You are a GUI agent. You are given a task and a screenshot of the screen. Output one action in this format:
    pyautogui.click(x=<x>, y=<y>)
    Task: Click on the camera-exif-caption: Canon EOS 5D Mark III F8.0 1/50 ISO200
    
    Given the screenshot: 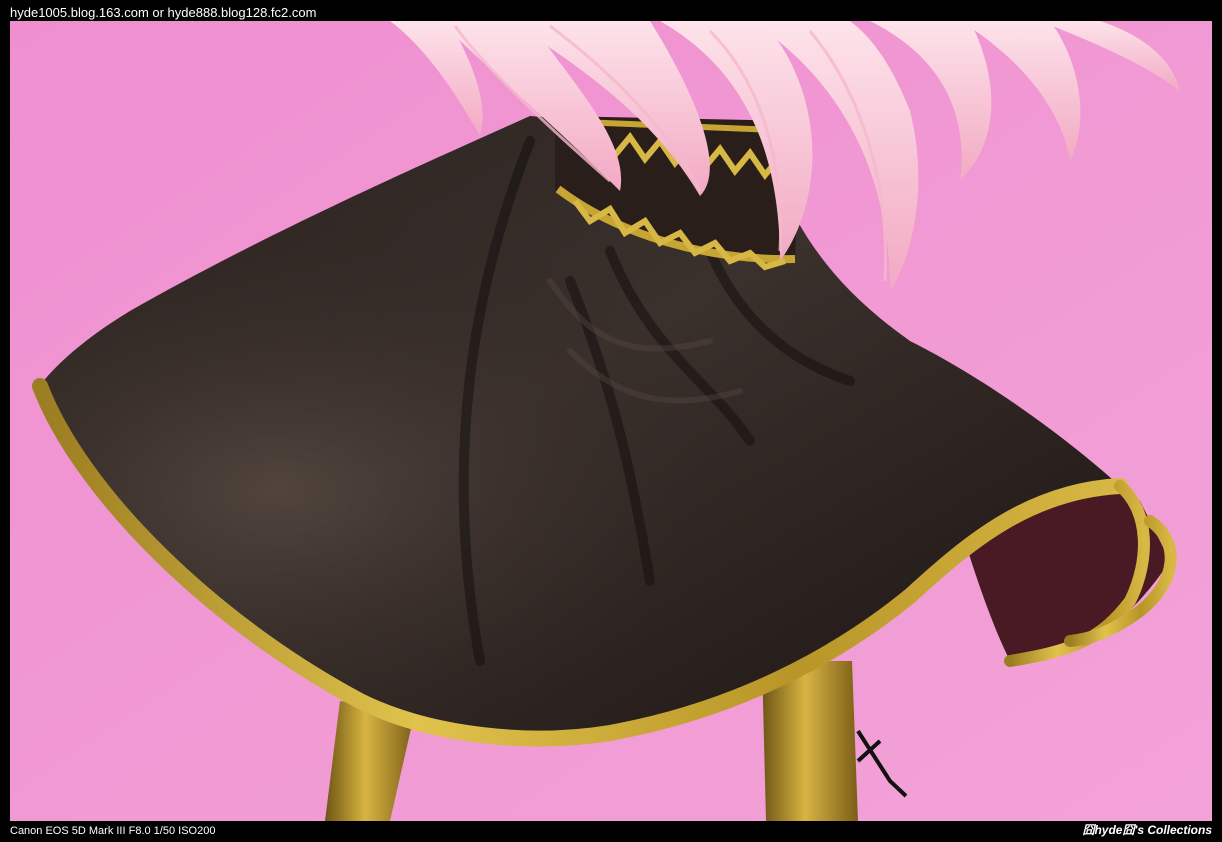 What is the action you would take?
    pyautogui.click(x=113, y=831)
    